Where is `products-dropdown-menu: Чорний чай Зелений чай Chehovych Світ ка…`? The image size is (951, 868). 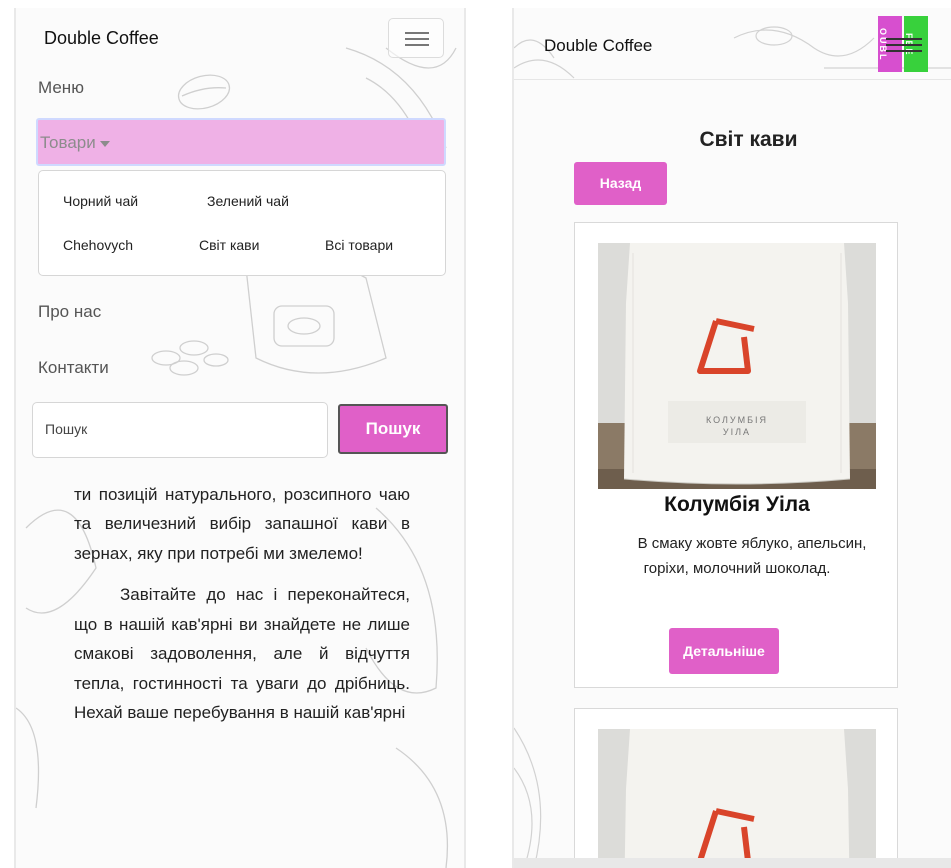
products-dropdown-menu: Чорний чай Зелений чай Chehovych Світ ка… is located at coordinates (242, 223).